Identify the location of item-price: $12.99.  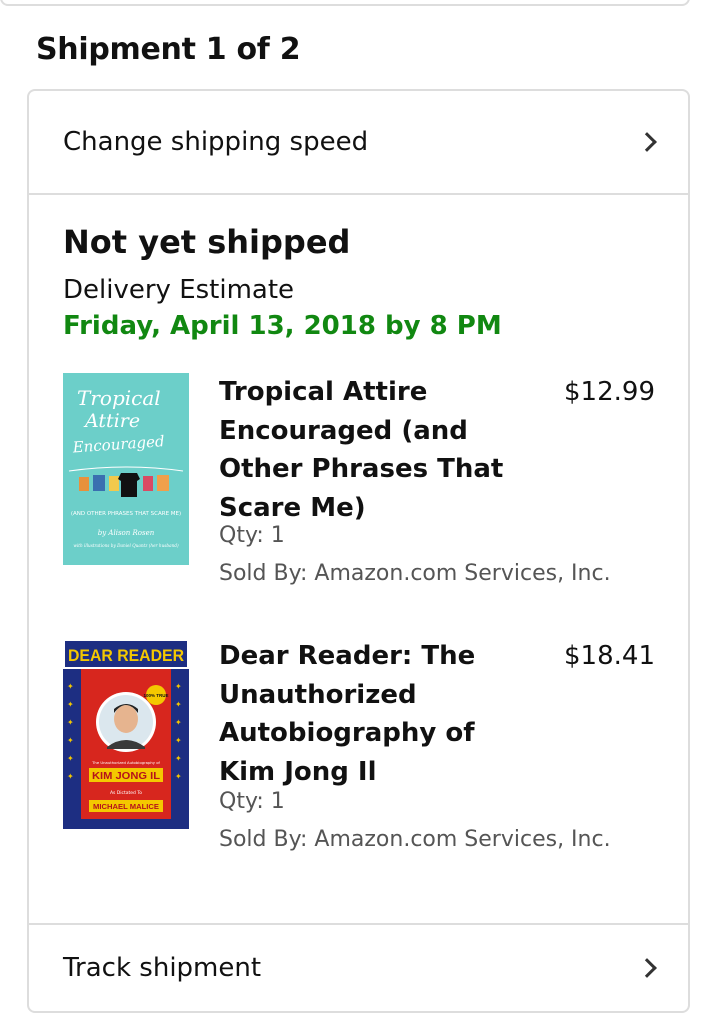
(609, 392).